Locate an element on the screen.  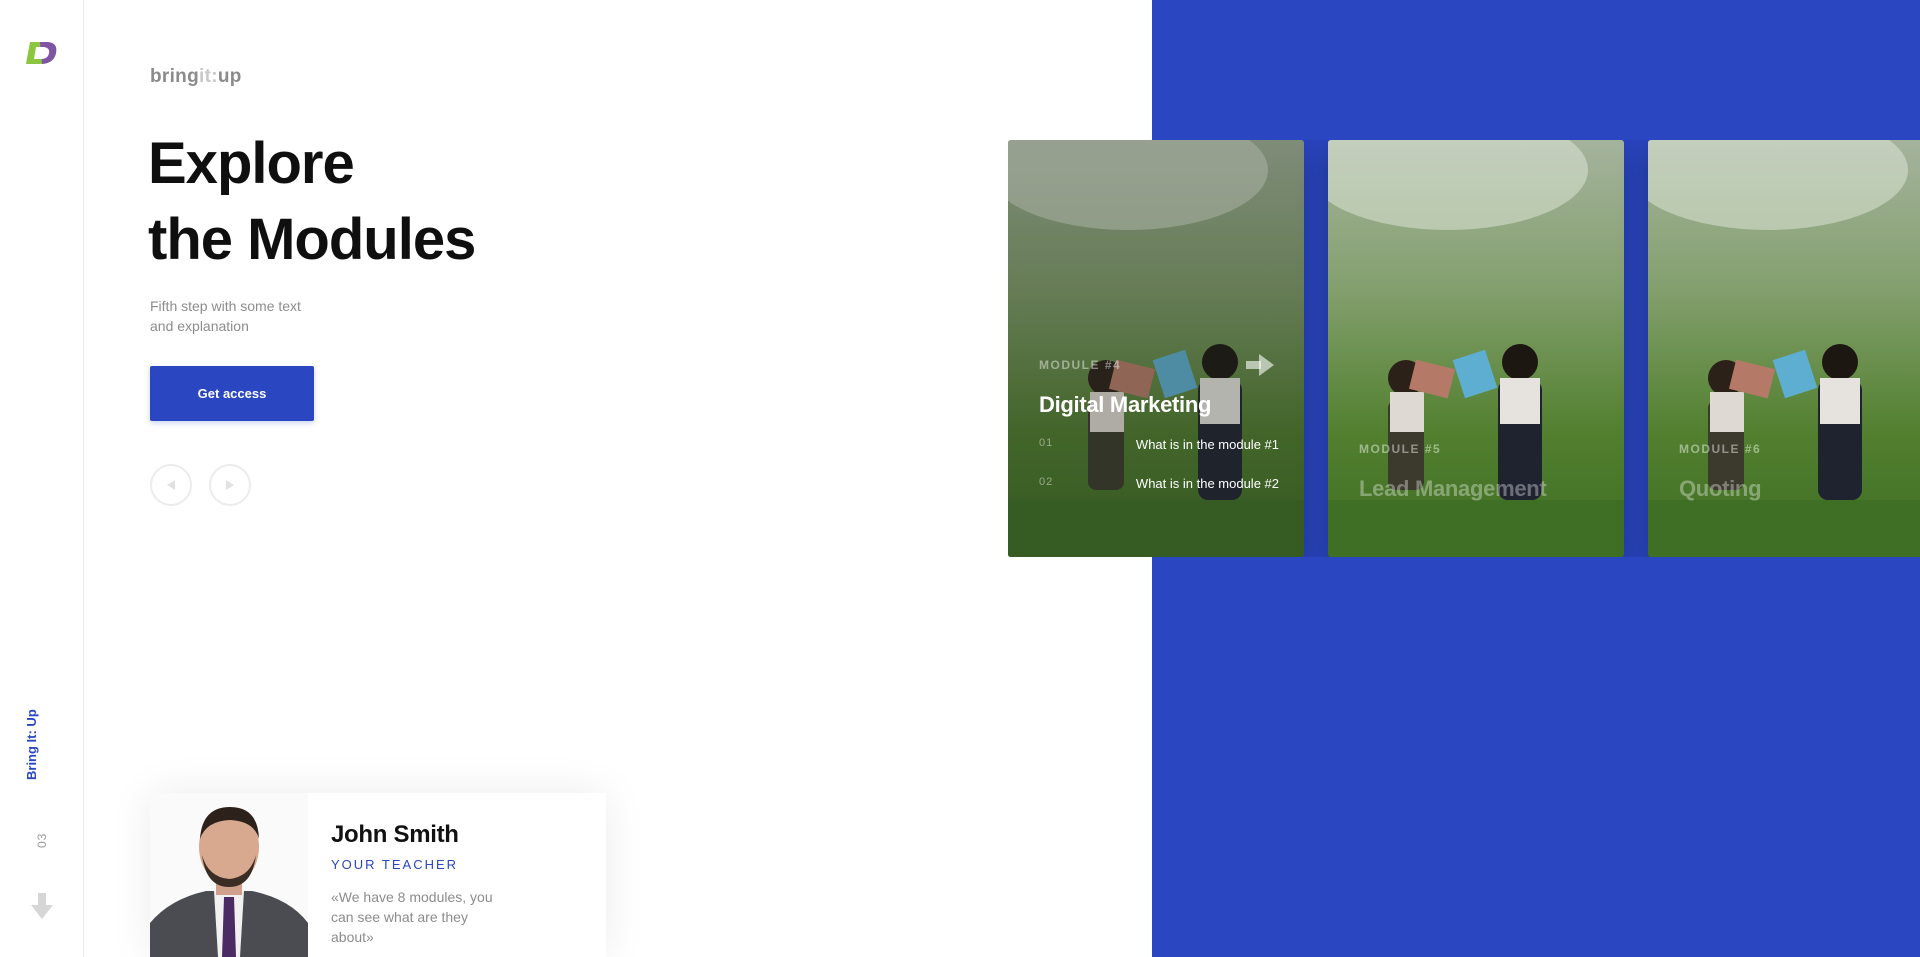
wordmark-part: bring is located at coordinates (174, 76).